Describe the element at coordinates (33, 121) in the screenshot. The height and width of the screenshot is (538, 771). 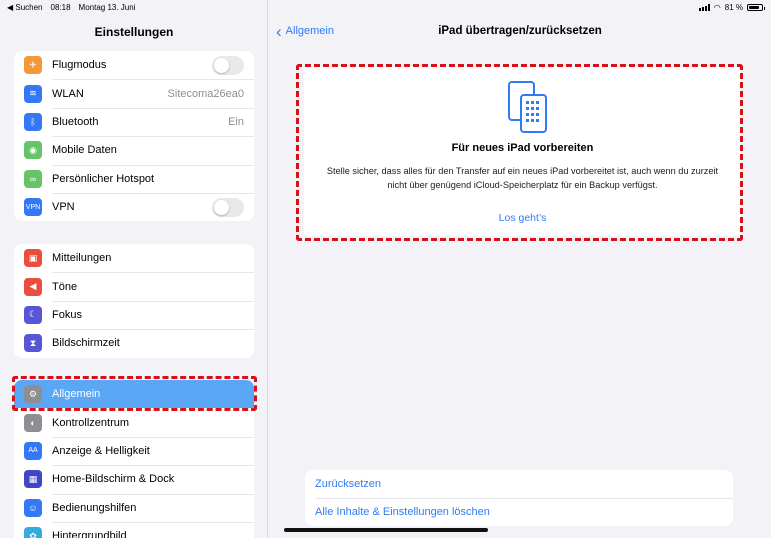
I see `bluetooth-icon: ᛒ` at that location.